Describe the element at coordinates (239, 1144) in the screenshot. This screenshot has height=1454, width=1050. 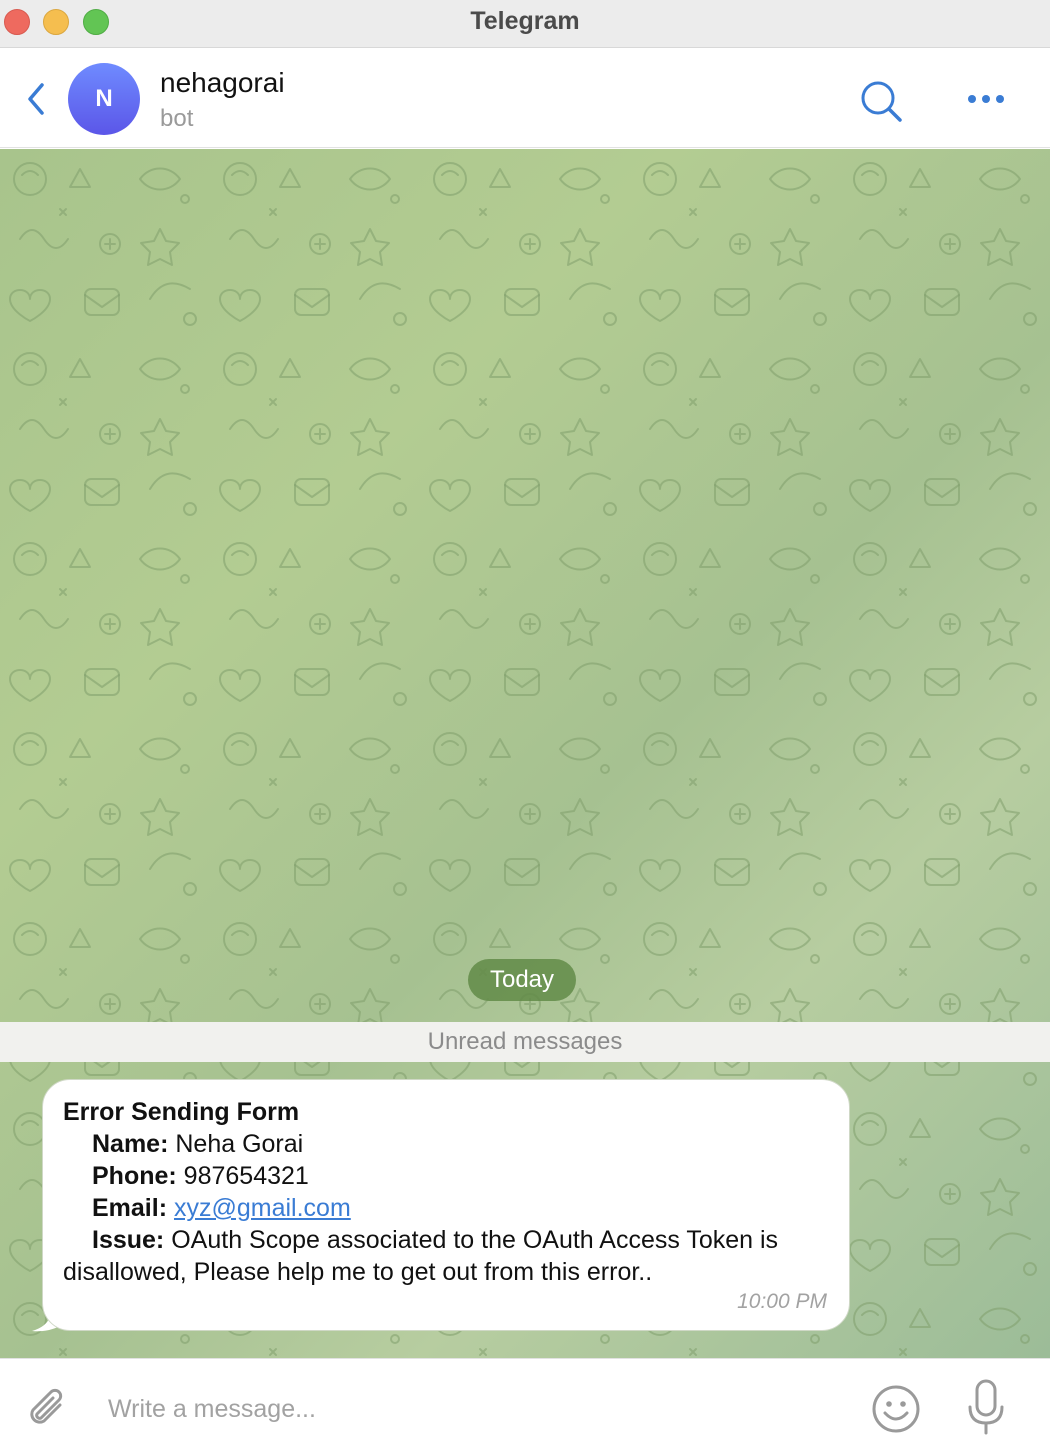
I see `name-value: Neha Gorai` at that location.